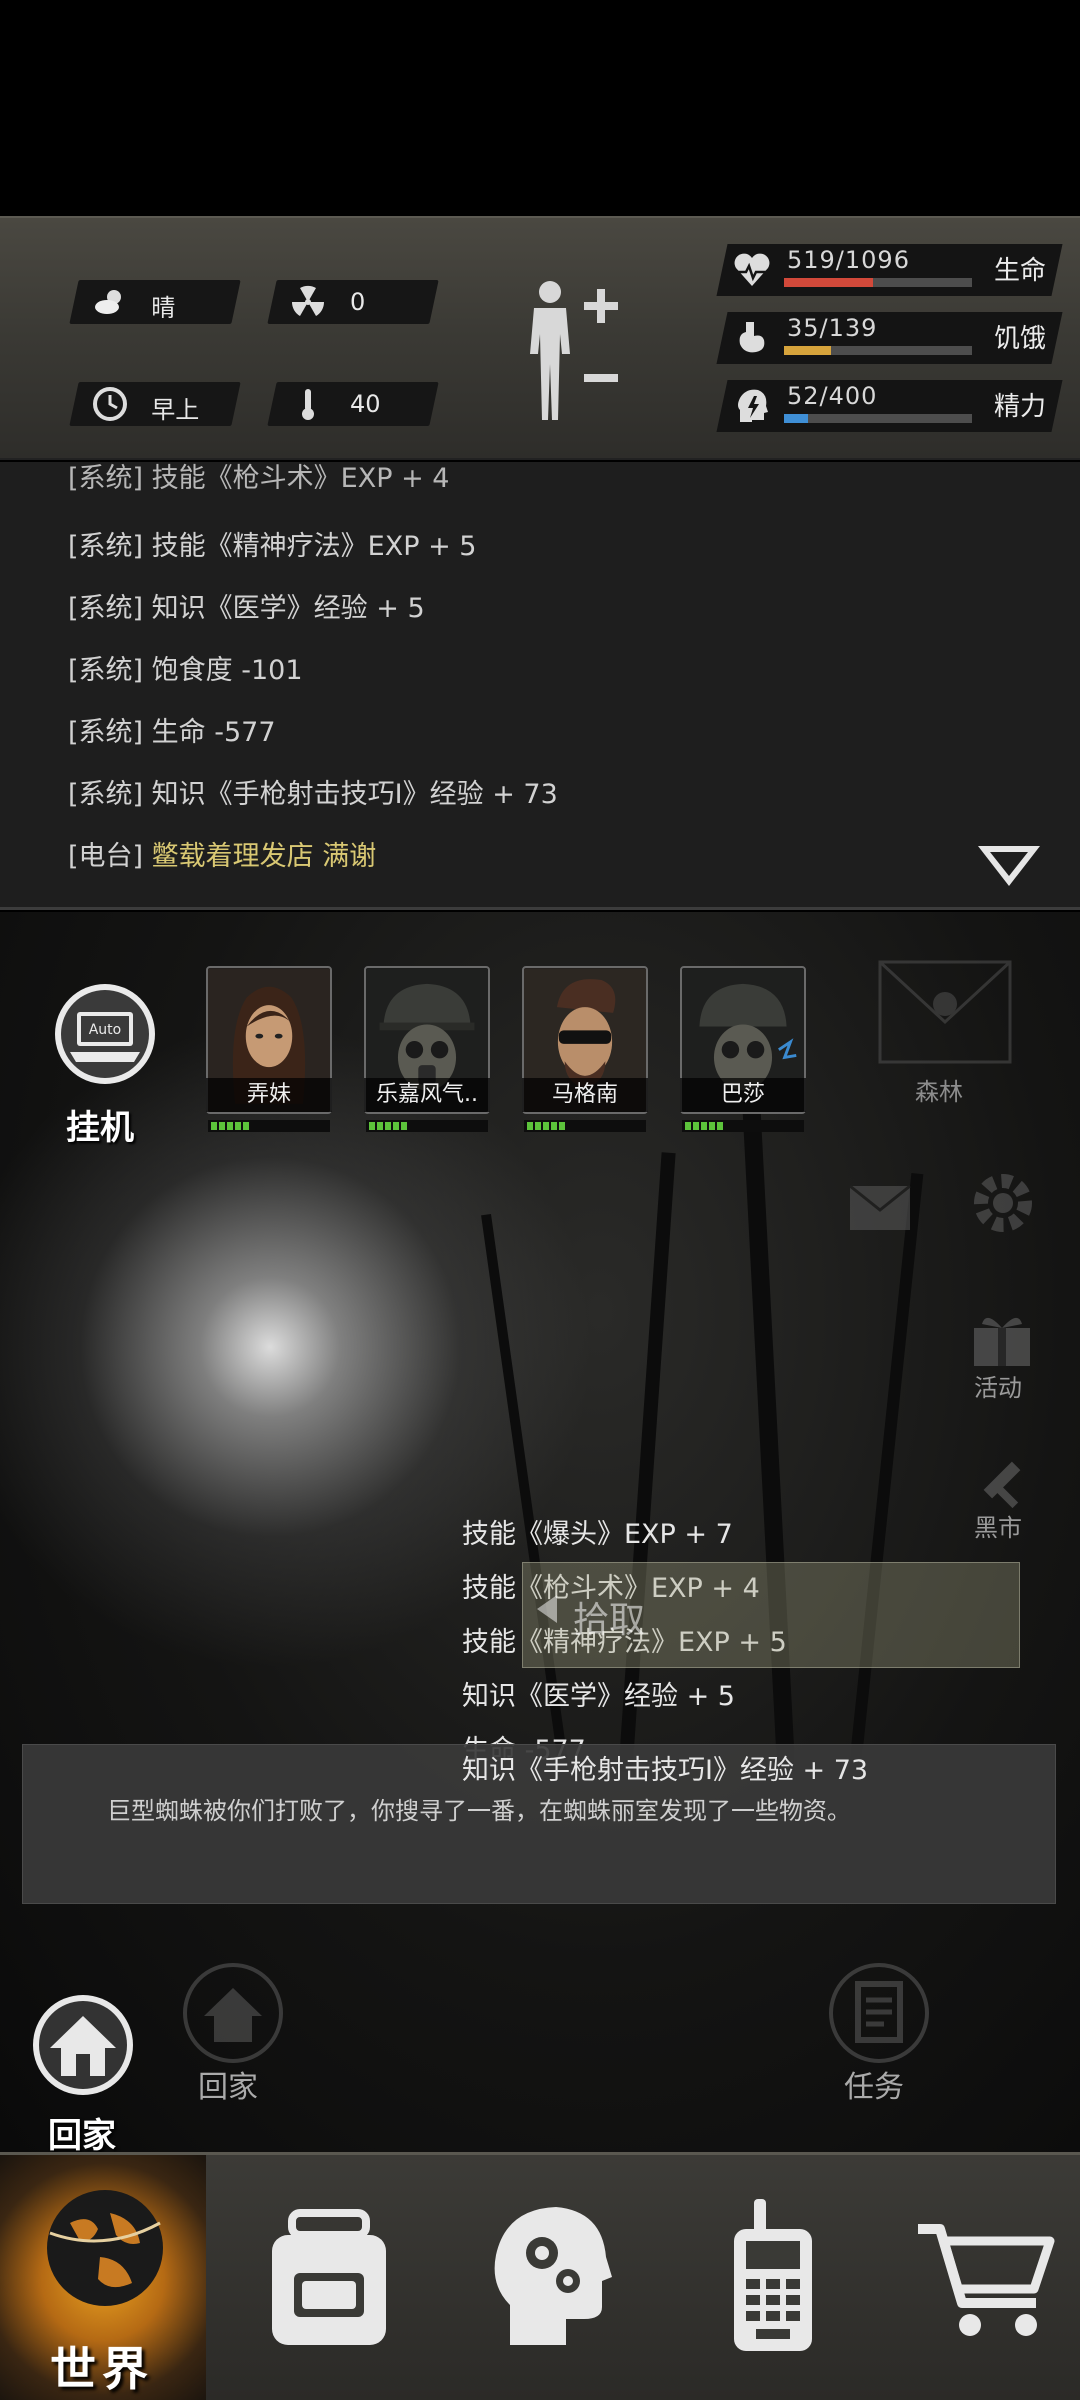  What do you see at coordinates (879, 2013) in the screenshot?
I see `task-icon` at bounding box center [879, 2013].